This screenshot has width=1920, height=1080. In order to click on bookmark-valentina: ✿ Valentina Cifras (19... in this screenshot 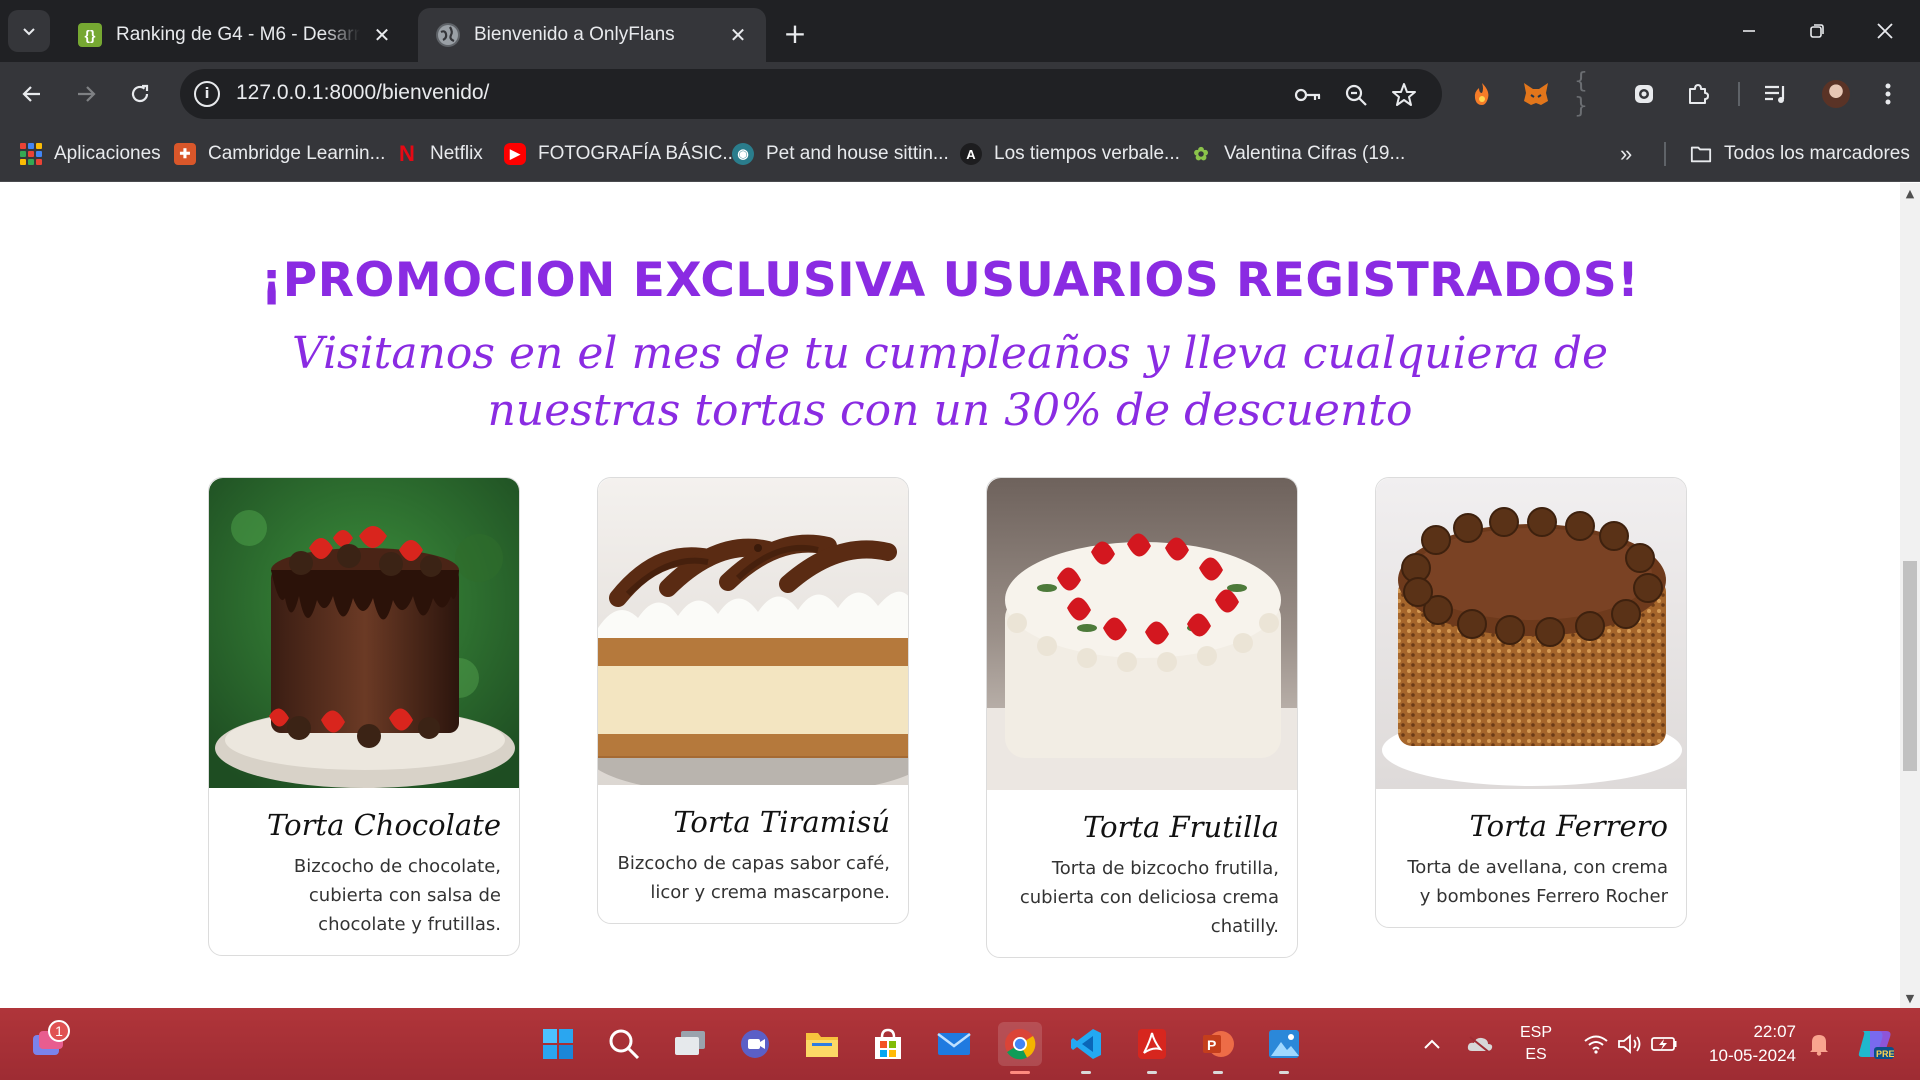, I will do `click(1297, 154)`.